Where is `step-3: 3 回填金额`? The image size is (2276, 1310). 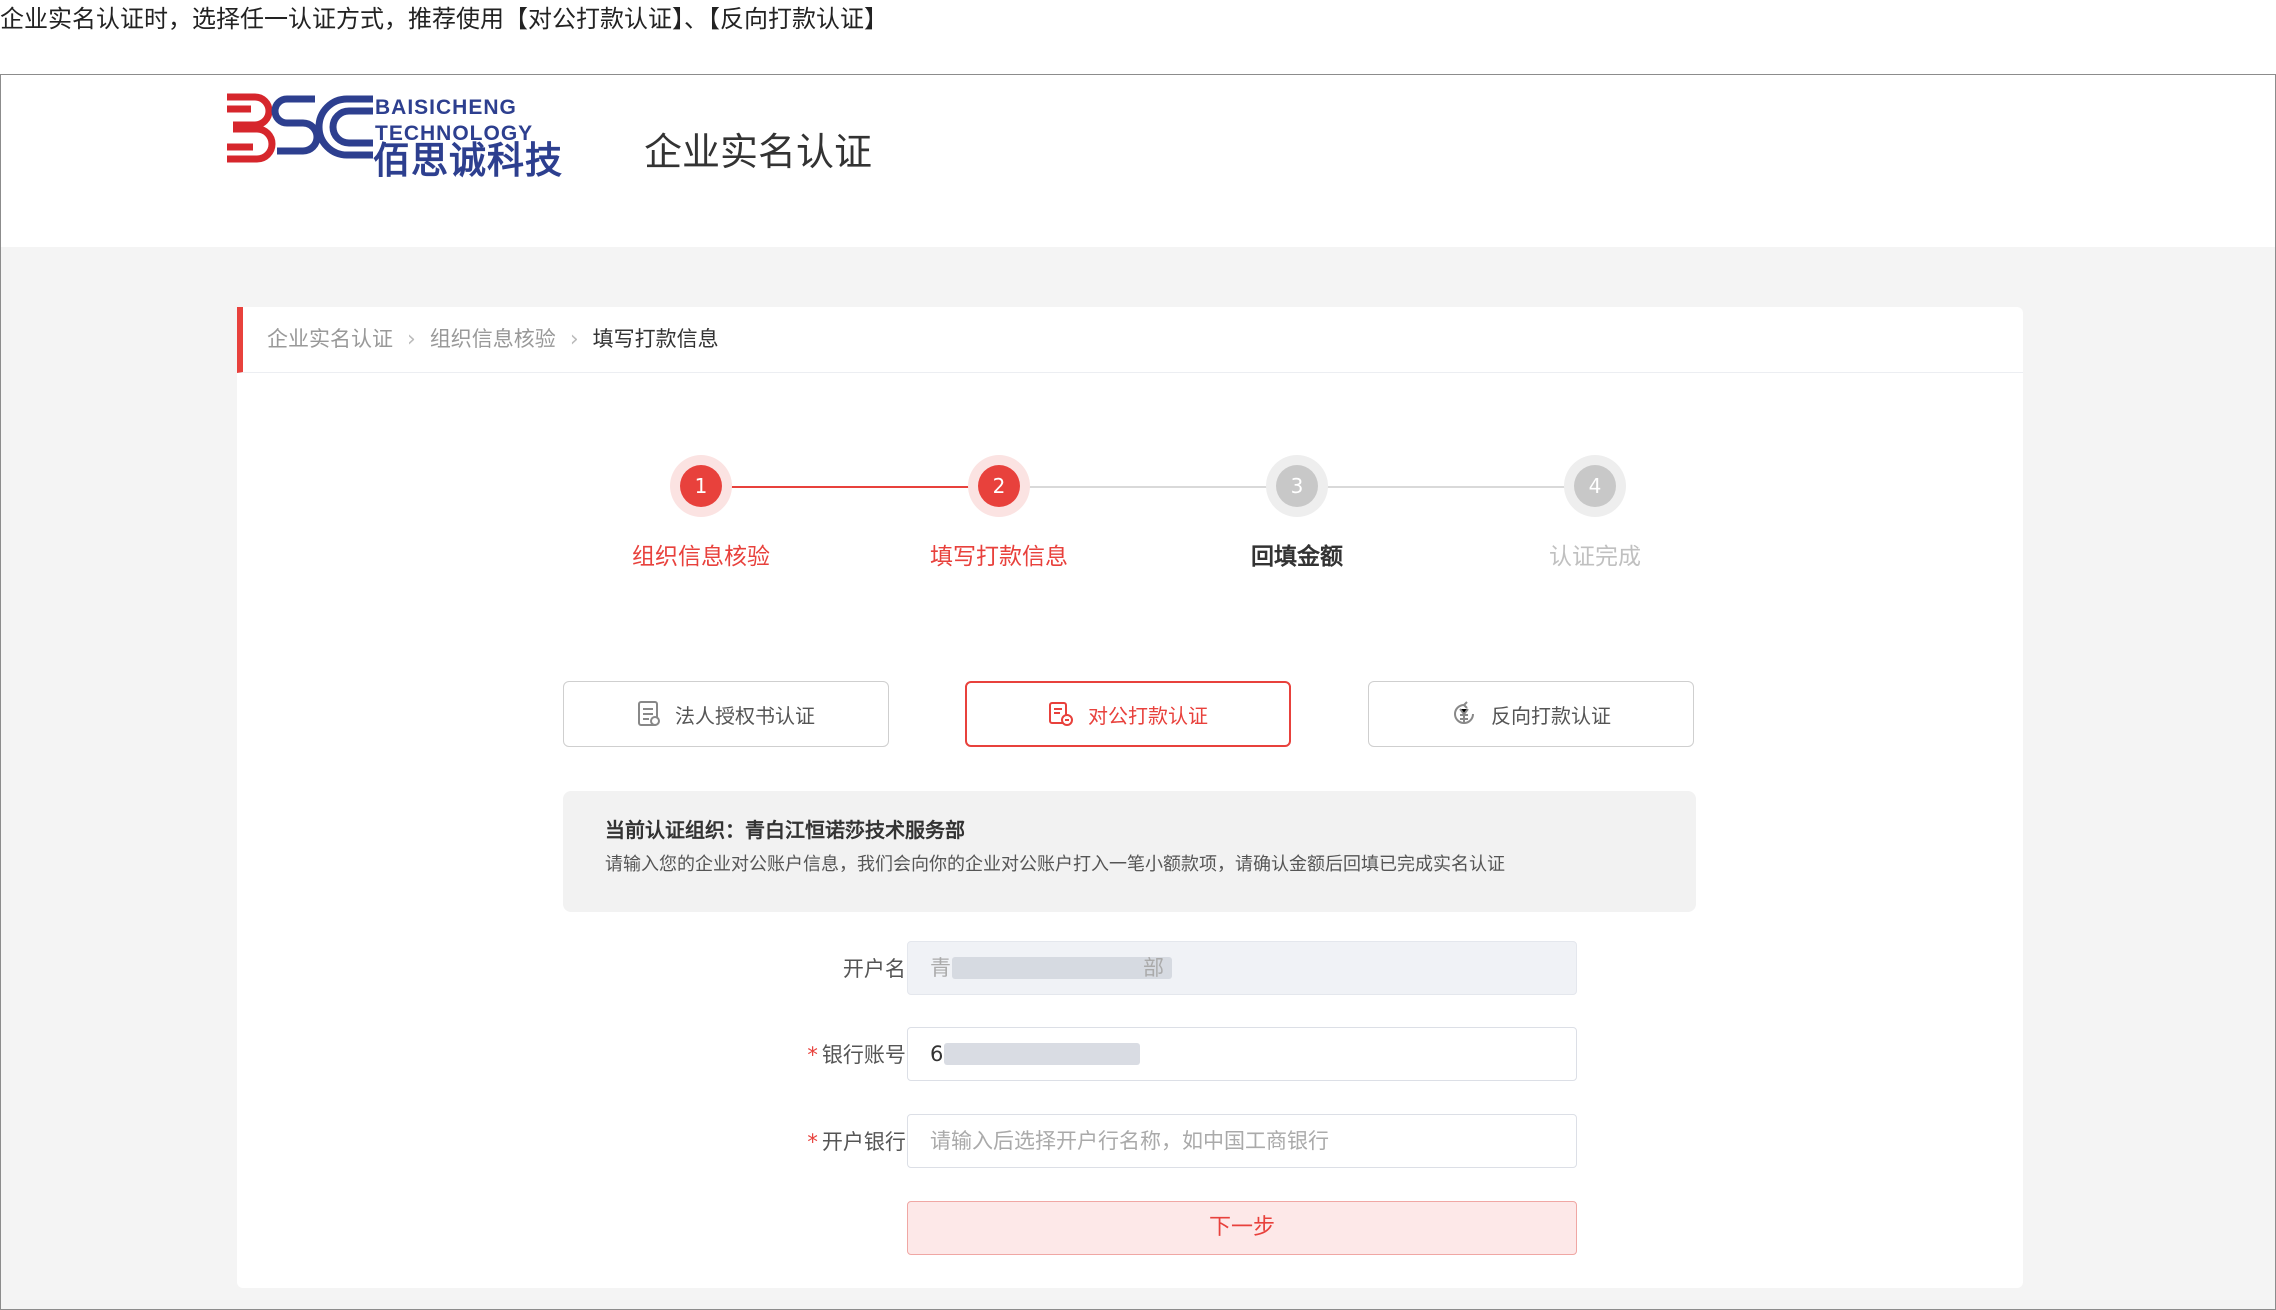
step-3: 3 回填金额 is located at coordinates (1297, 514).